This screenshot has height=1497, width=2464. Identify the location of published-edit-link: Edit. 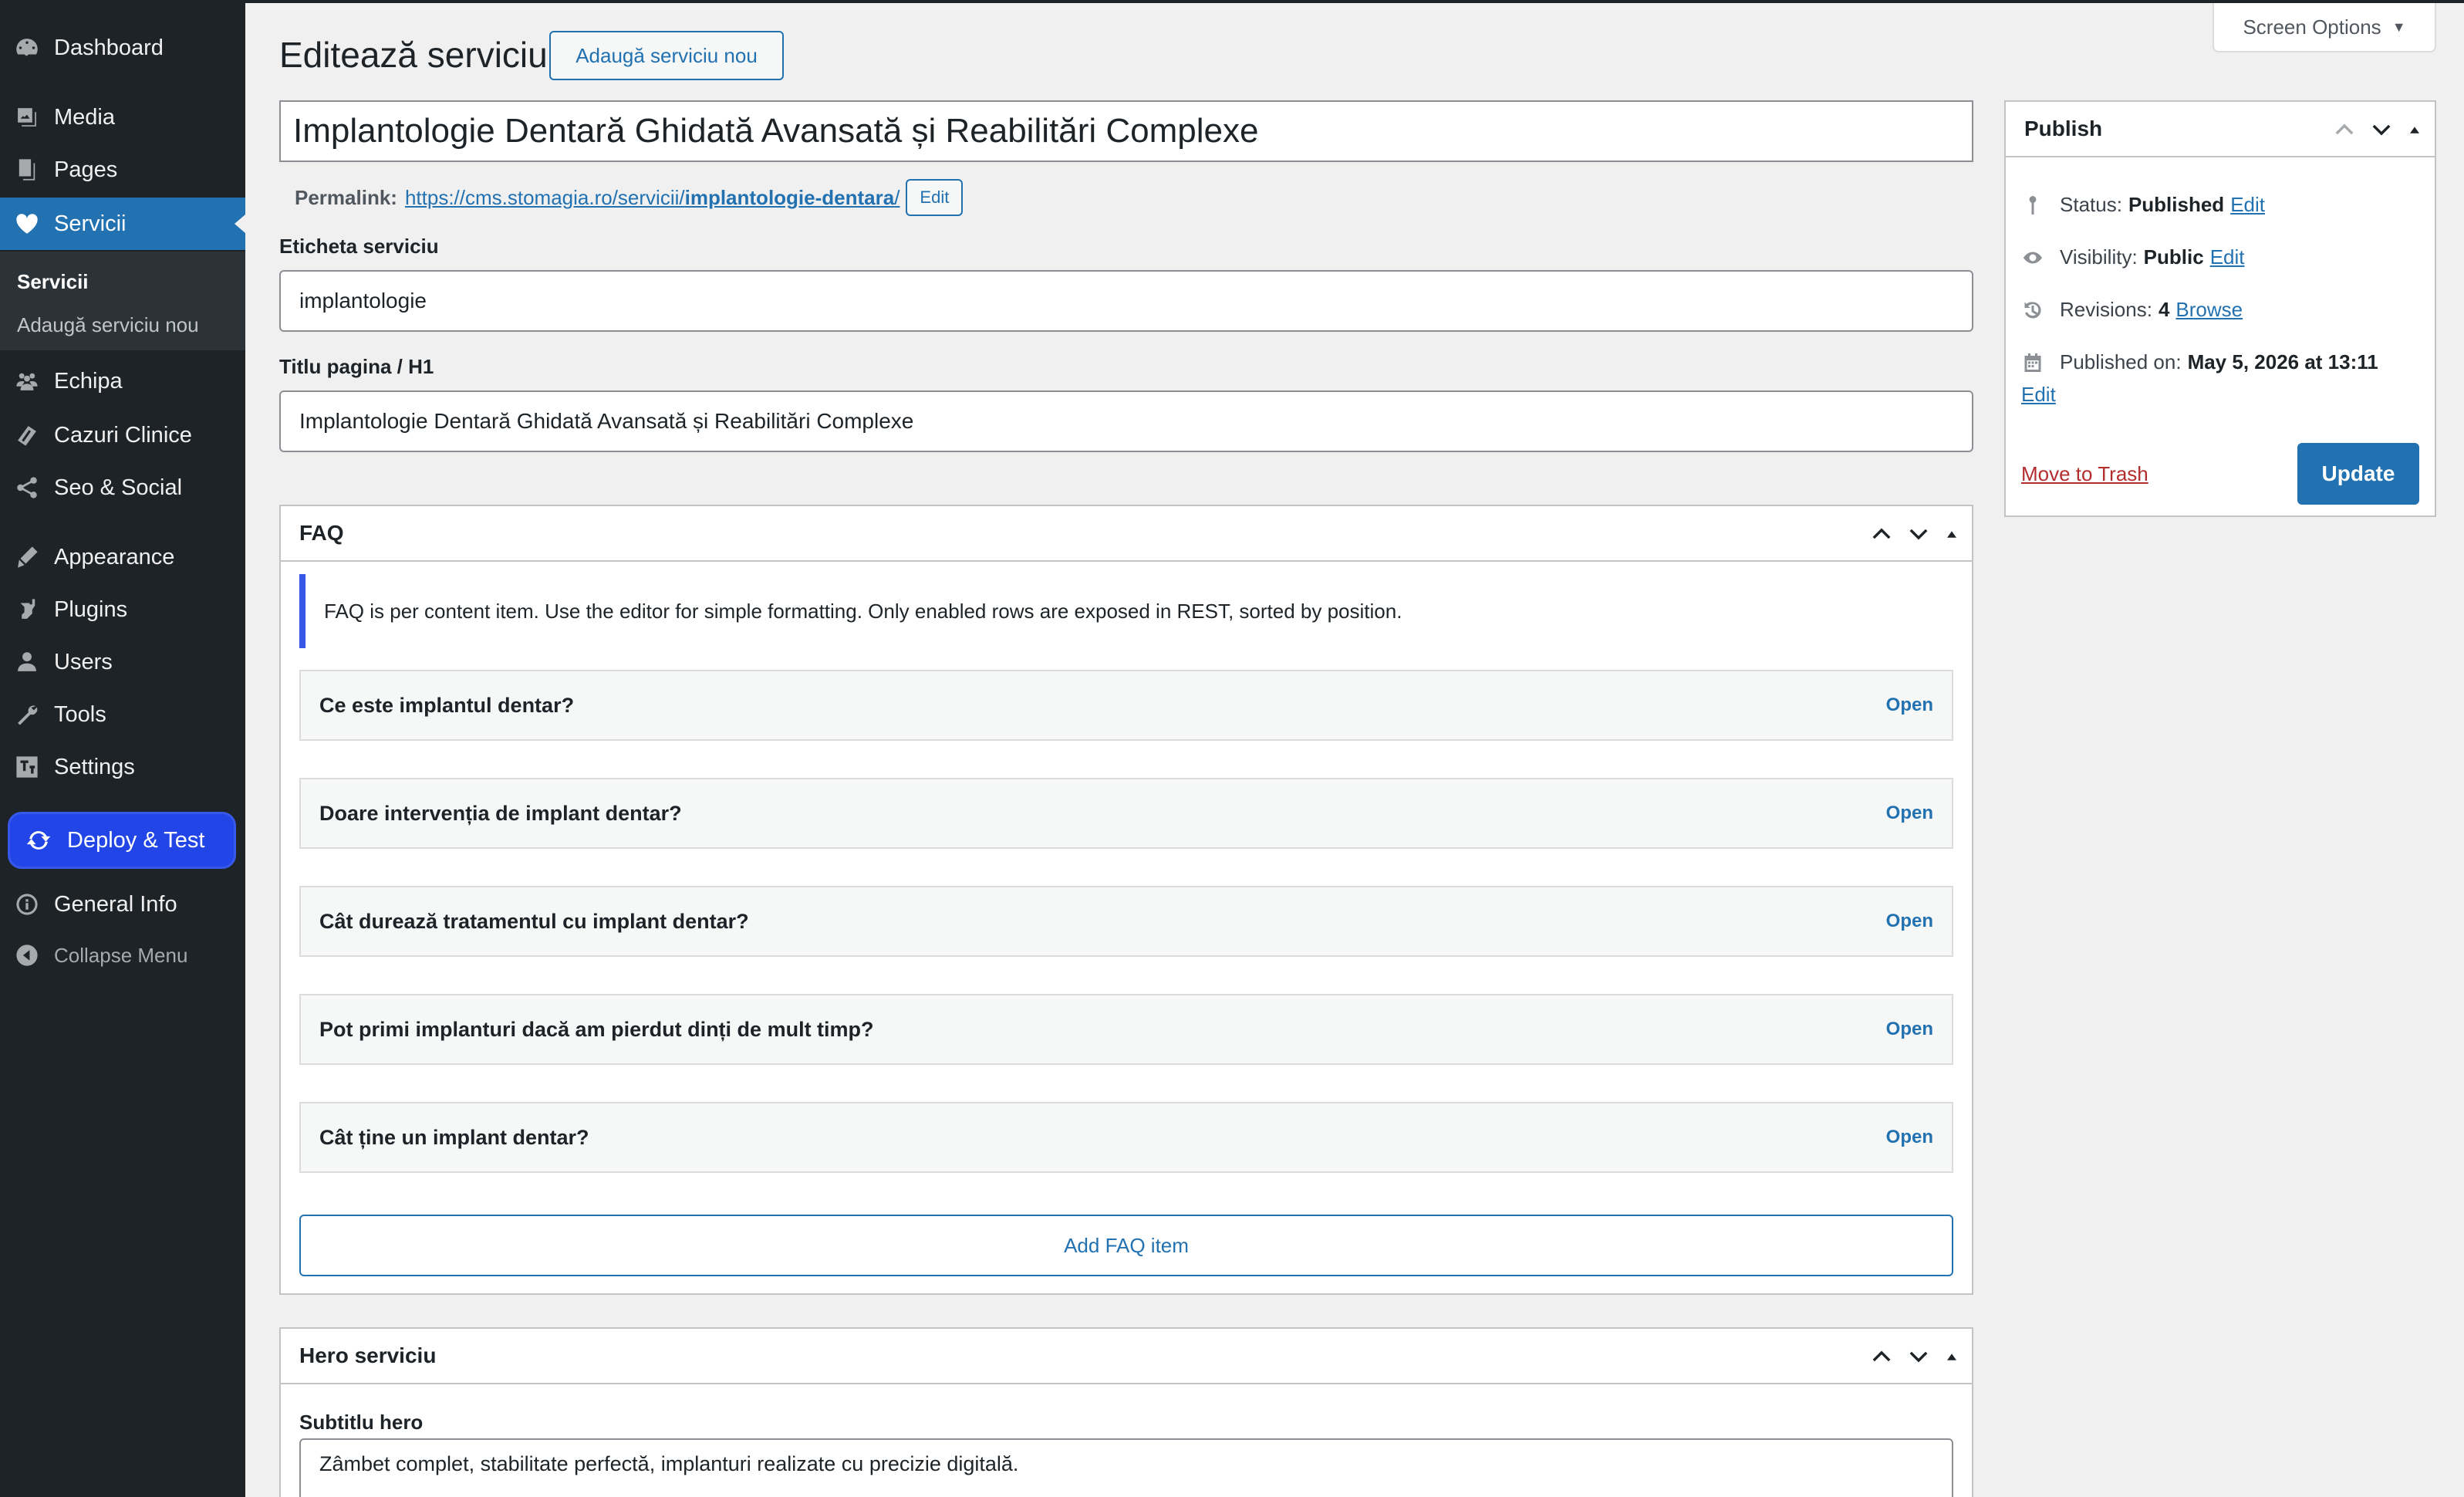
(2039, 395).